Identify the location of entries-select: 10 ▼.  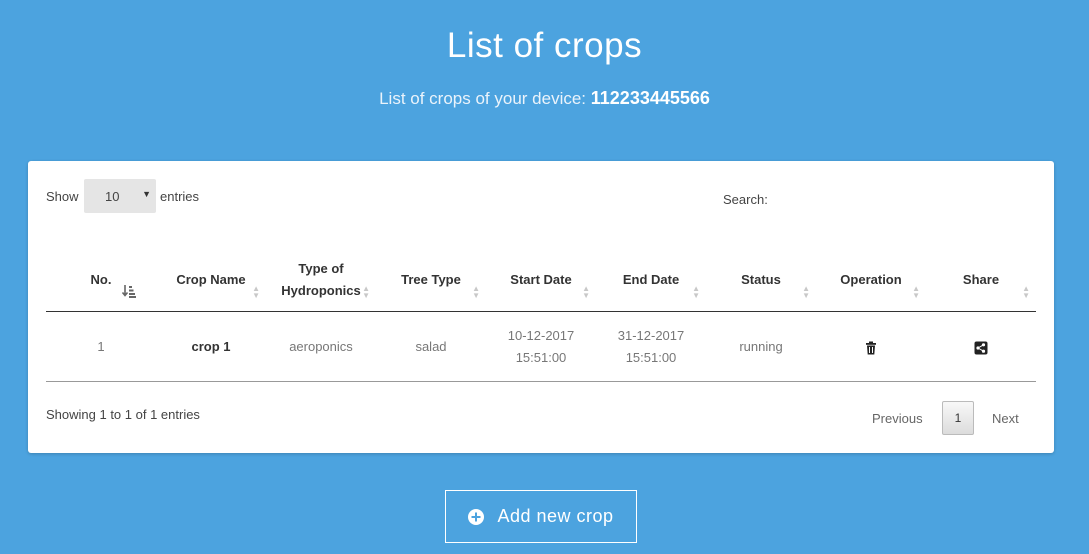
(120, 196).